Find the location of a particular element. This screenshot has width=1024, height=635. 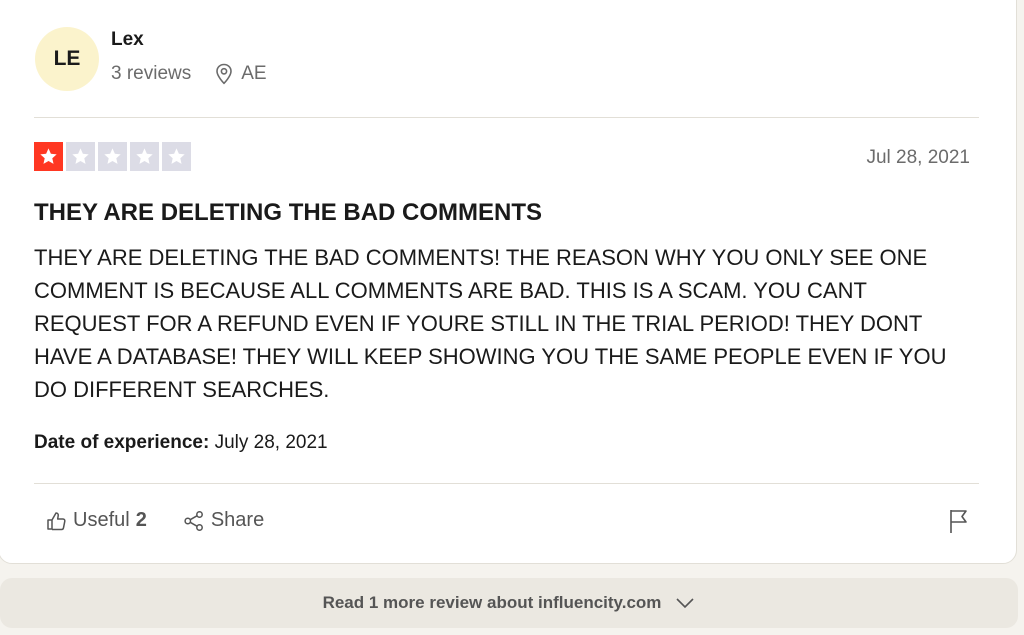

share-icon is located at coordinates (193, 520).